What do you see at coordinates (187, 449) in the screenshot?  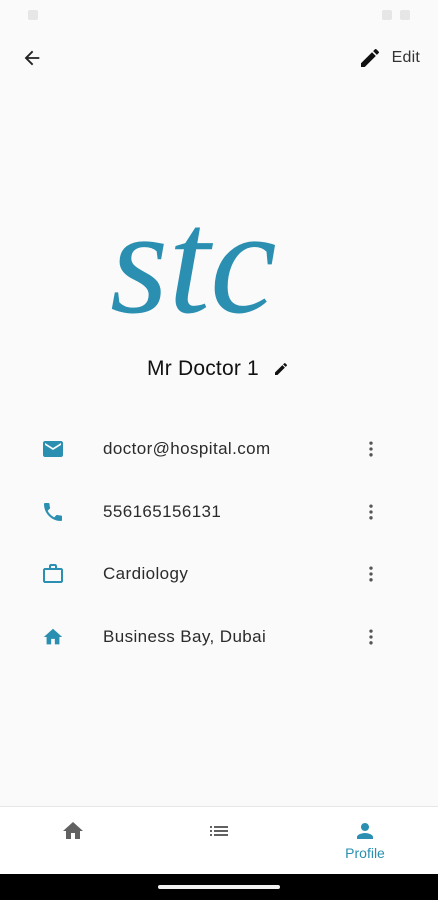 I see `email-value: doctor@hospital.com` at bounding box center [187, 449].